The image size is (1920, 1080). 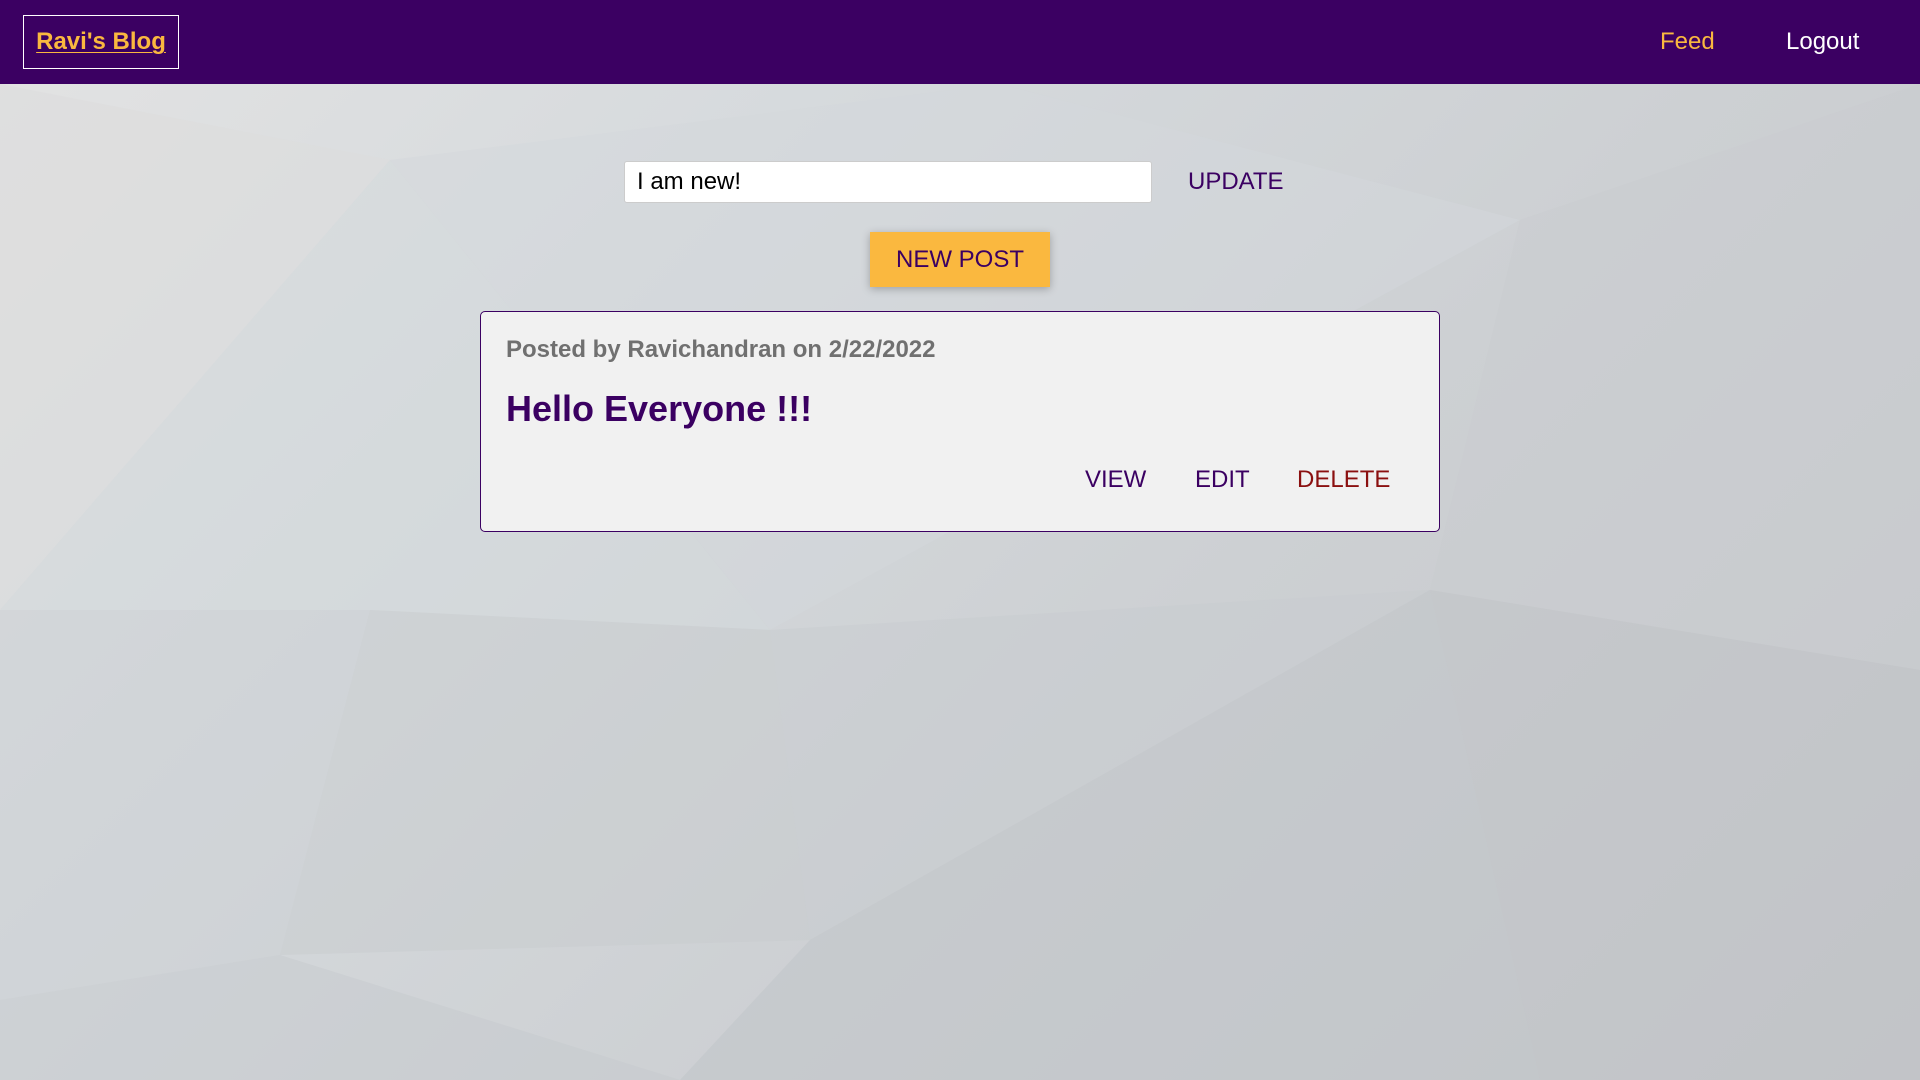 I want to click on nav-logout-link: Logout, so click(x=1822, y=42).